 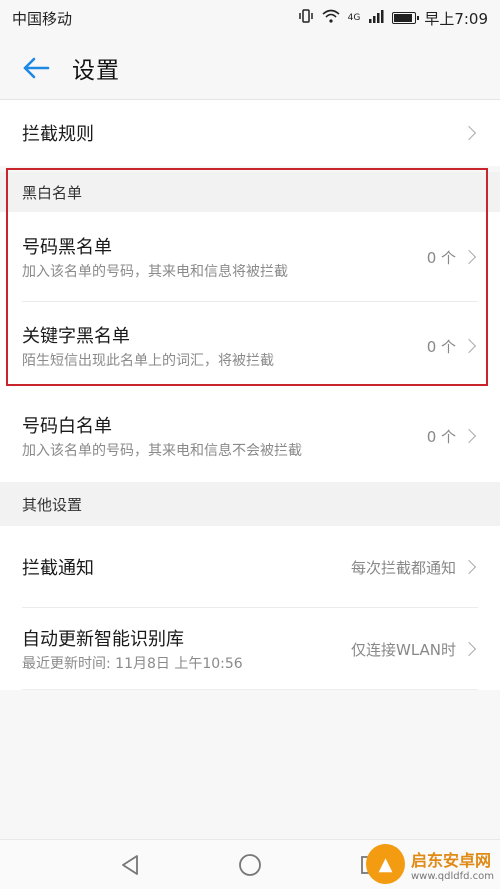 I want to click on row-subtitle: 加入该名单的号码，其来电和信息将被拦截, so click(x=155, y=271).